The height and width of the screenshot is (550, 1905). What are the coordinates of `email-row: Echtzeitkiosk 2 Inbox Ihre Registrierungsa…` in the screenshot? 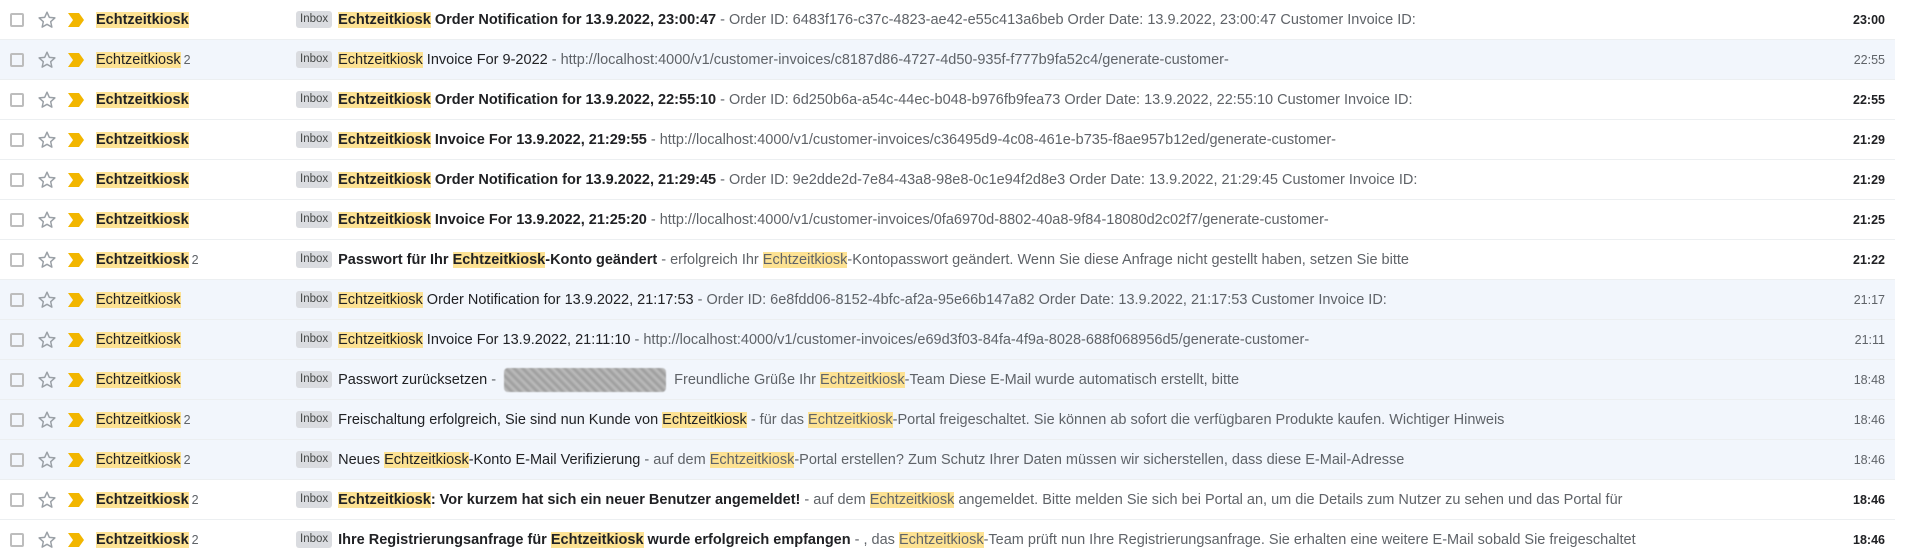 It's located at (947, 535).